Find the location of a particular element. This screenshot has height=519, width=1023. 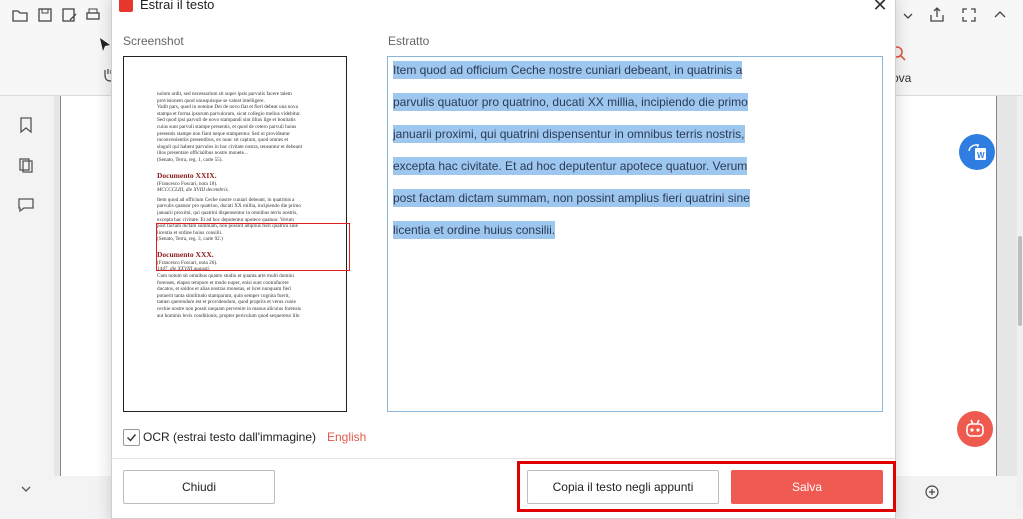

extracted-text-selection: licentia et ordine huius consilii. is located at coordinates (474, 230).